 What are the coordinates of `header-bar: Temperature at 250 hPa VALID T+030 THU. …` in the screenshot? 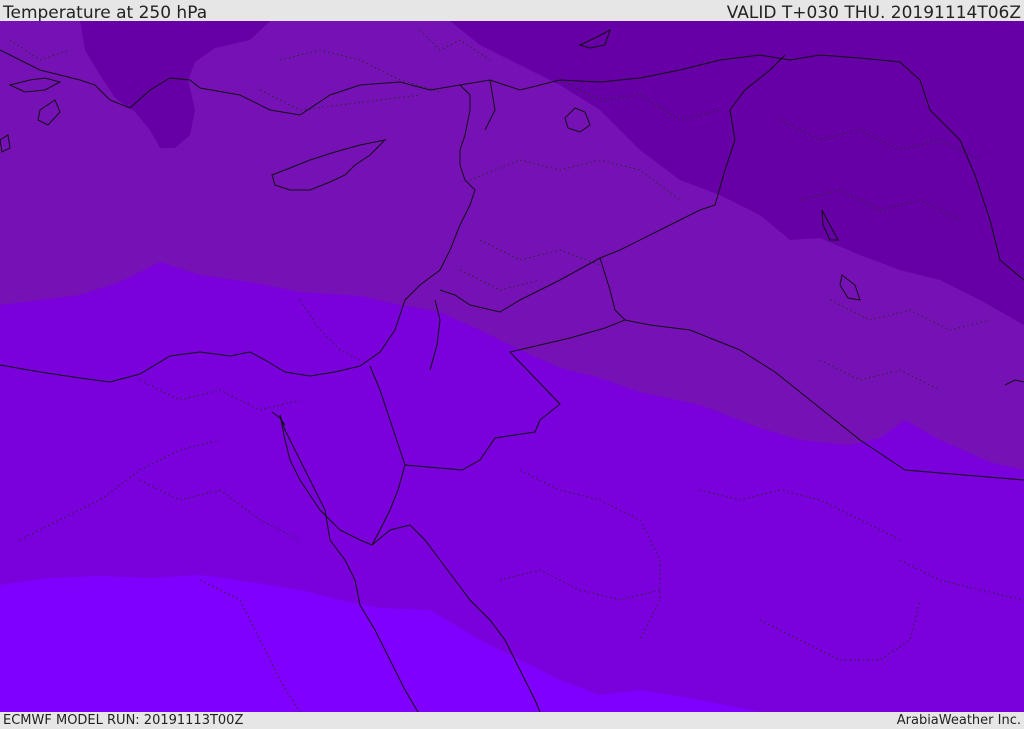 It's located at (512, 11).